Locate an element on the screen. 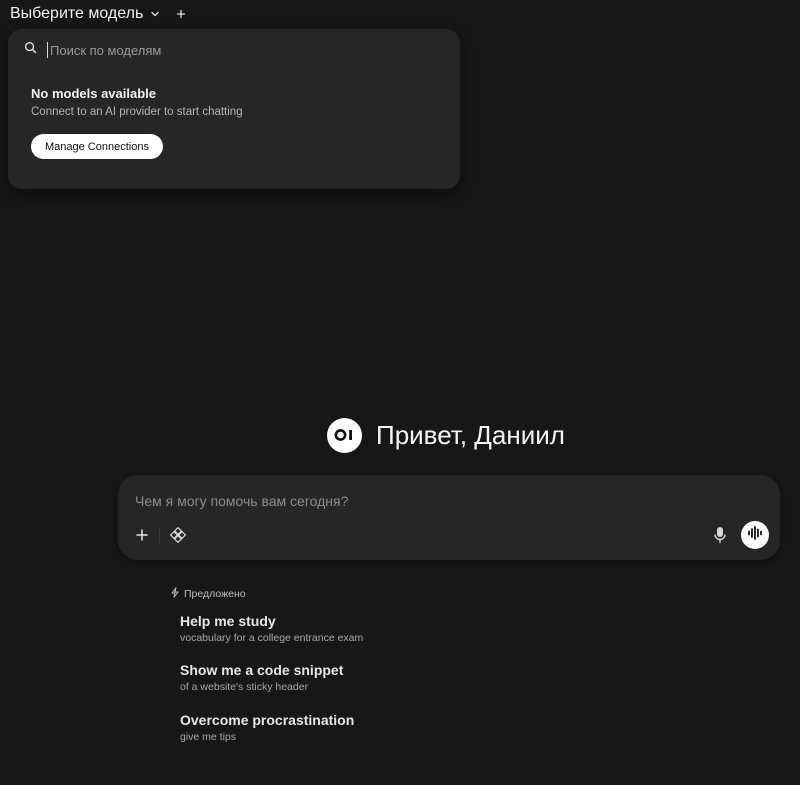  suggestion-subtitle: give me tips is located at coordinates (267, 737).